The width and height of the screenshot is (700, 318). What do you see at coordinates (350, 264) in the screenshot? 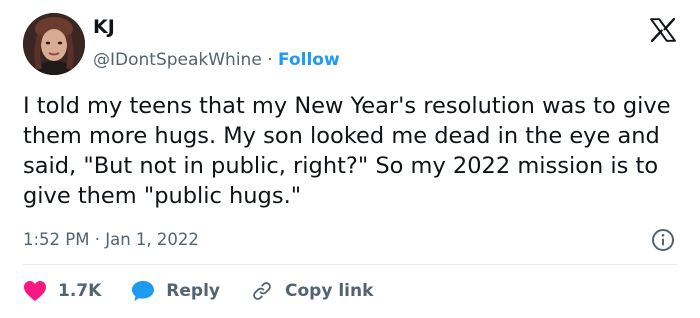
I see `divider` at bounding box center [350, 264].